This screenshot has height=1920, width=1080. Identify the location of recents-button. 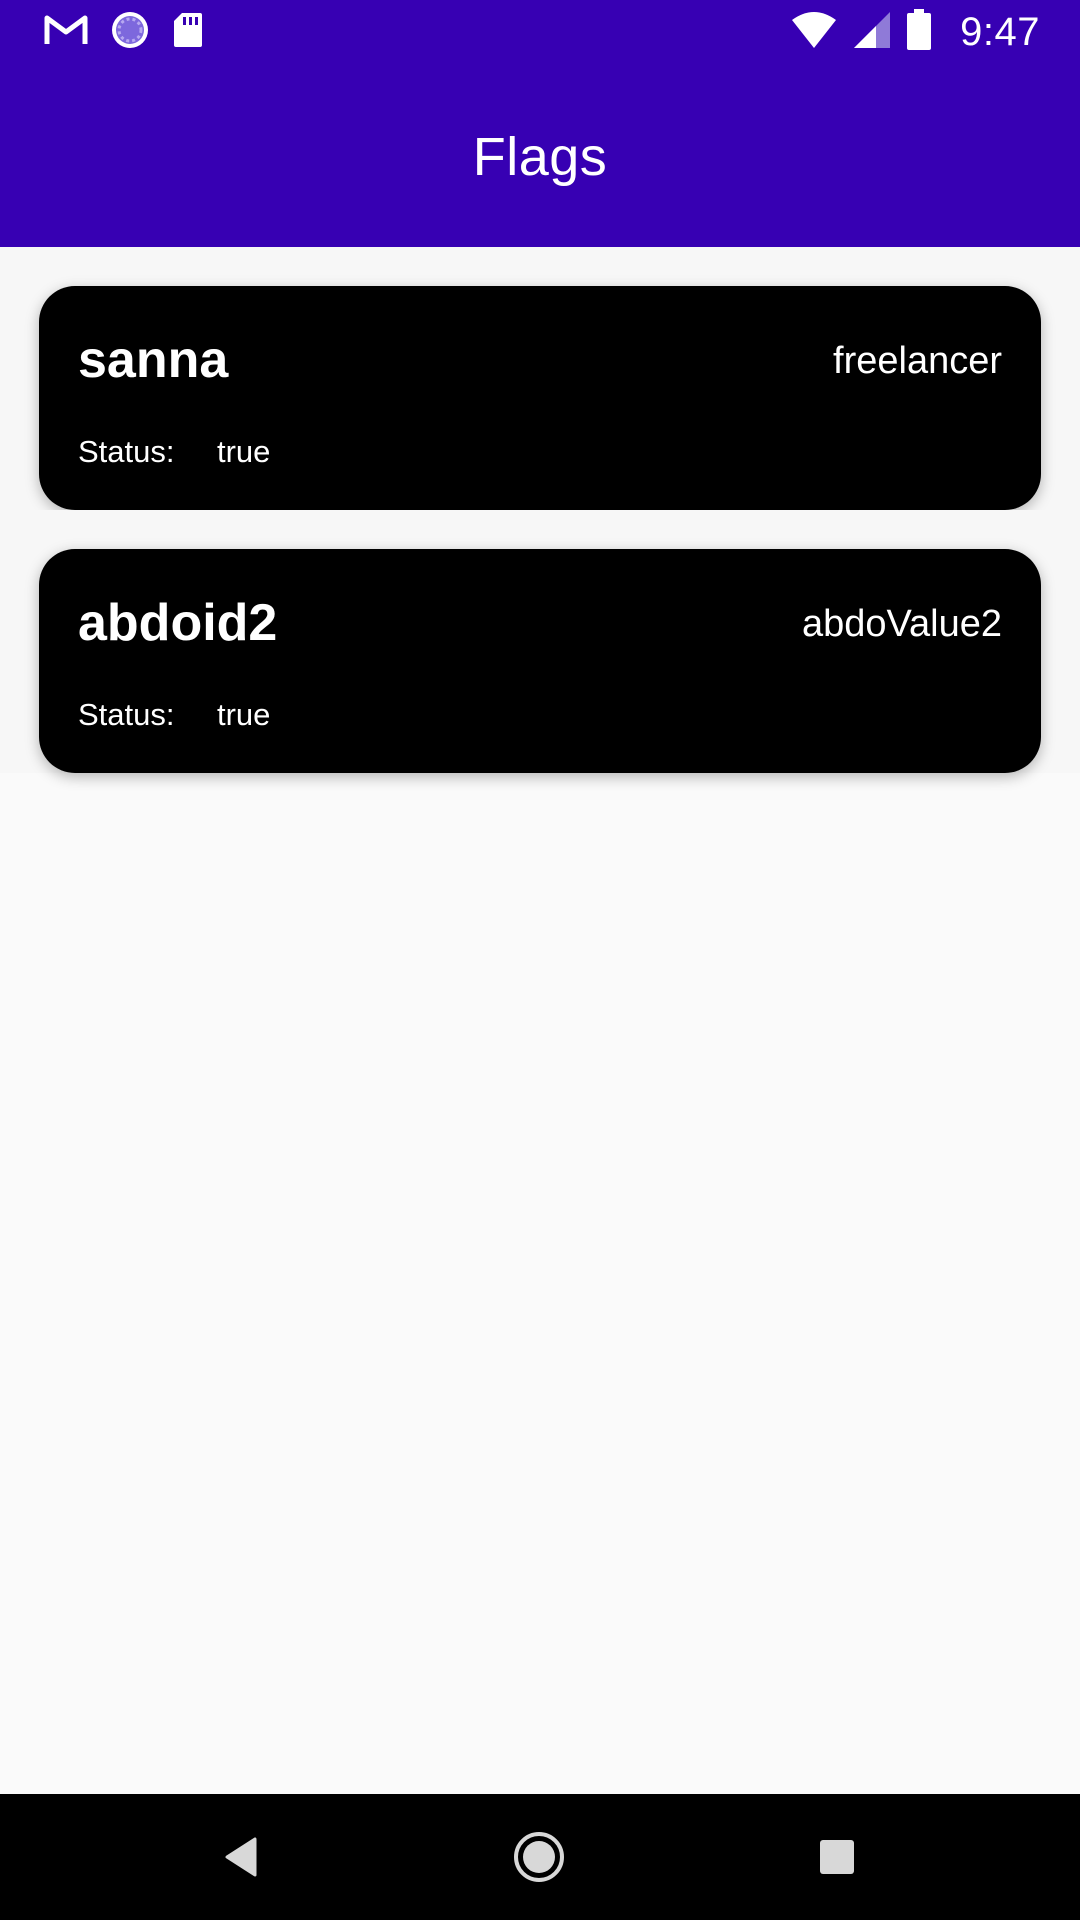
(837, 1857).